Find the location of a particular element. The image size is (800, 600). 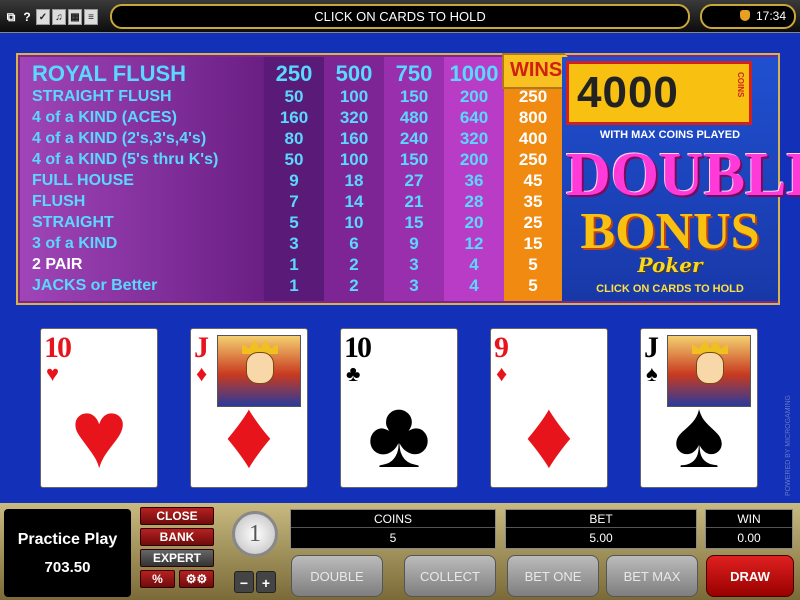

card-suit-icon: ♣ is located at coordinates (353, 373).